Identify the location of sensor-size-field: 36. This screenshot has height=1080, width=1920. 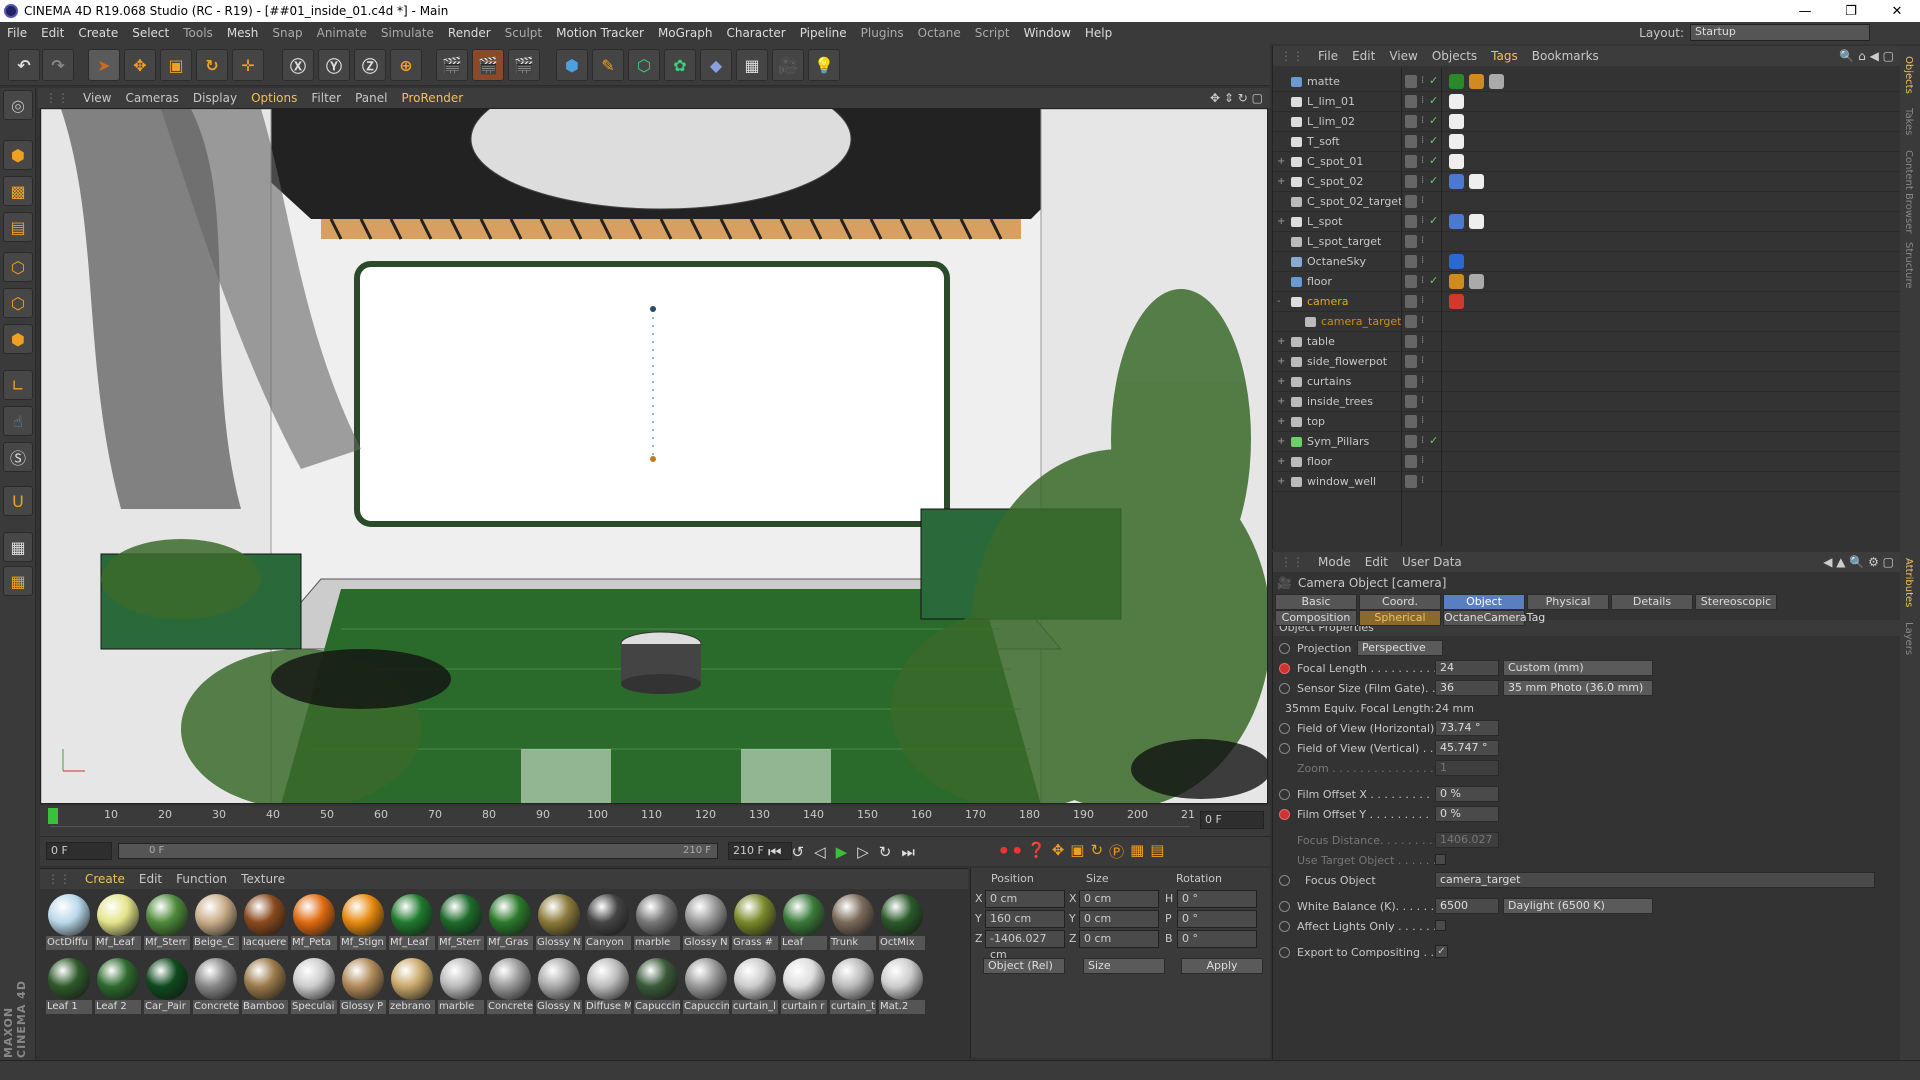
(1467, 688).